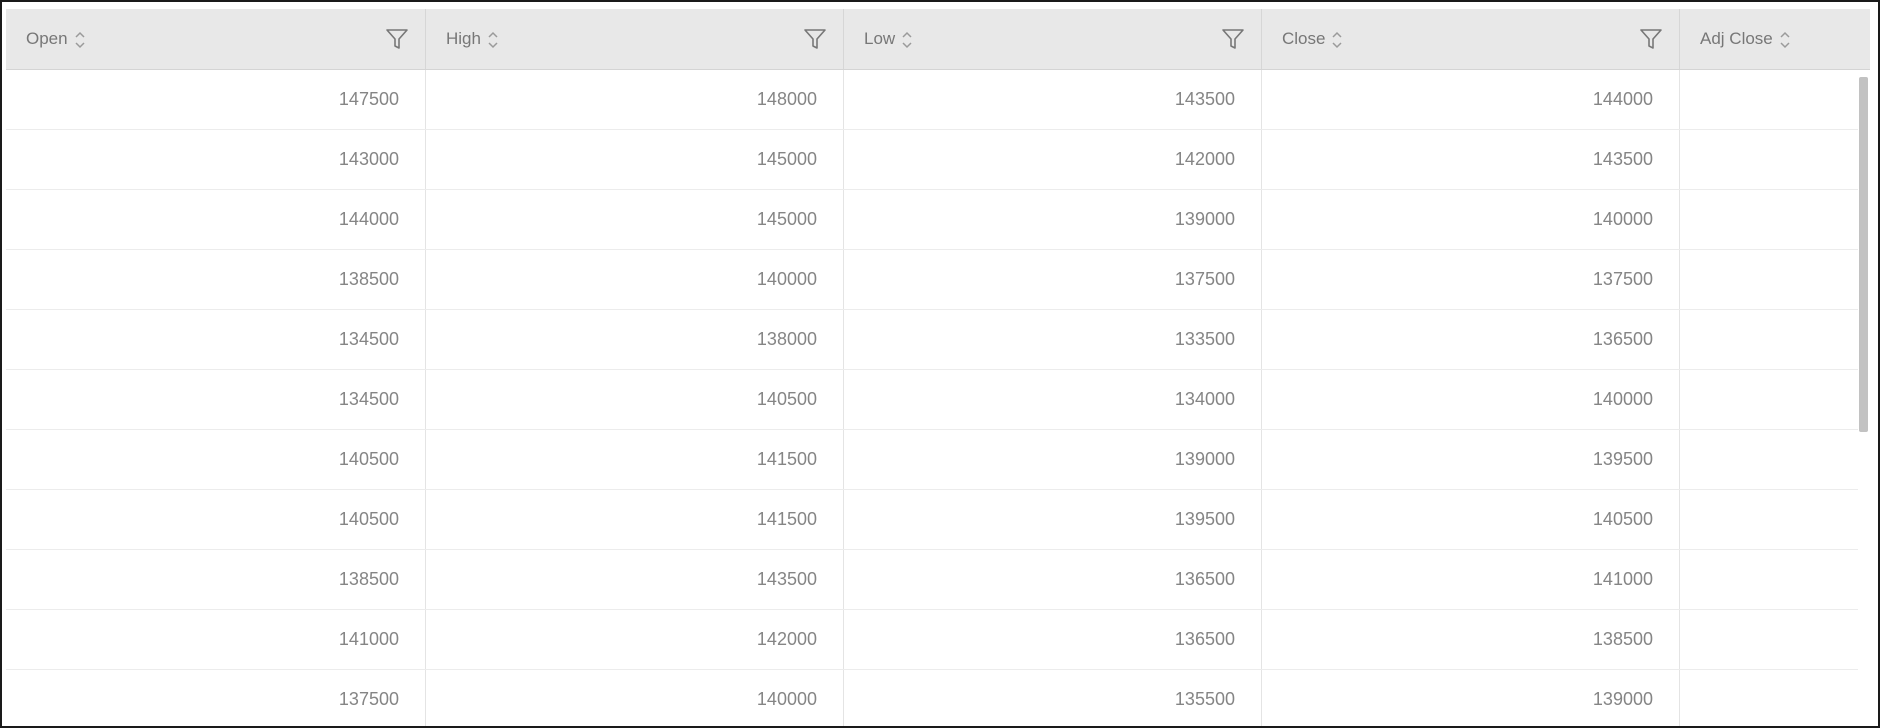  Describe the element at coordinates (1471, 519) in the screenshot. I see `cell-close: 140500` at that location.